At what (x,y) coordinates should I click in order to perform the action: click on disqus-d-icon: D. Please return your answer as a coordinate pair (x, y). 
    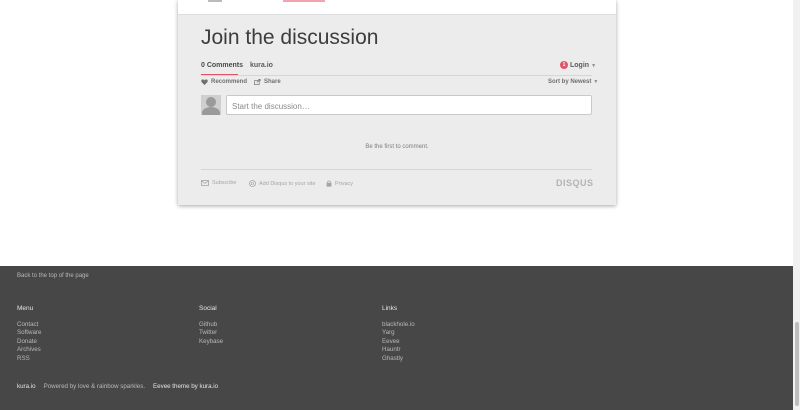
    Looking at the image, I should click on (252, 183).